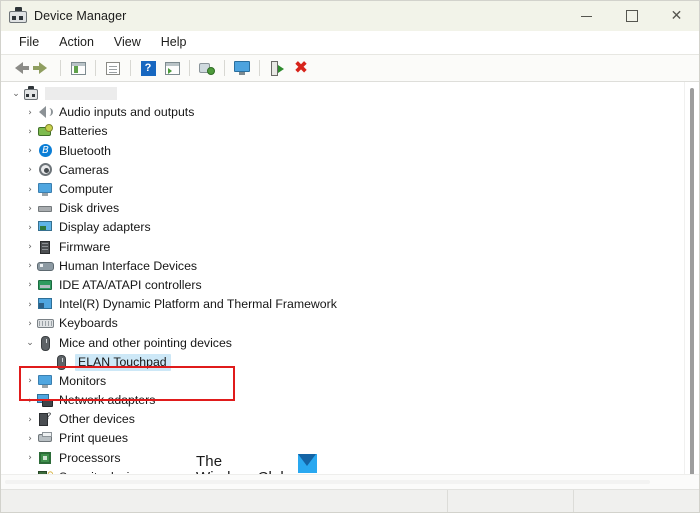  What do you see at coordinates (342, 342) in the screenshot?
I see `tree-item-mice-and-other-pointing-devices: ⌄ Mice and other pointing devices` at bounding box center [342, 342].